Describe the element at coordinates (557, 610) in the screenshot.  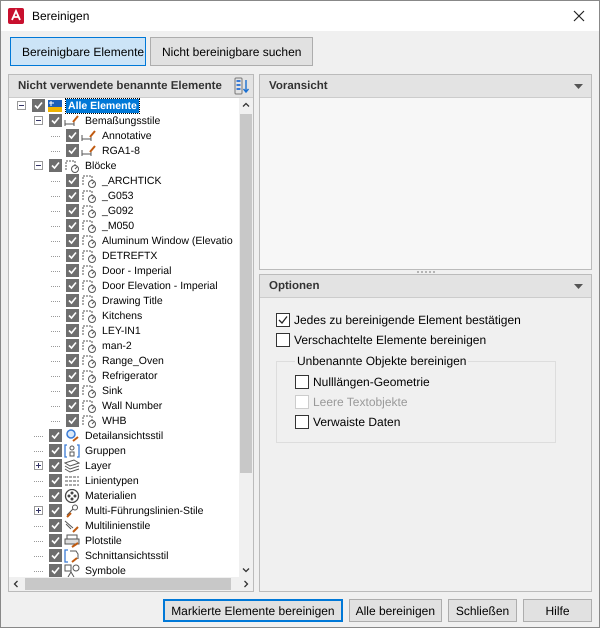
I see `dialog-button: Hilfe` at that location.